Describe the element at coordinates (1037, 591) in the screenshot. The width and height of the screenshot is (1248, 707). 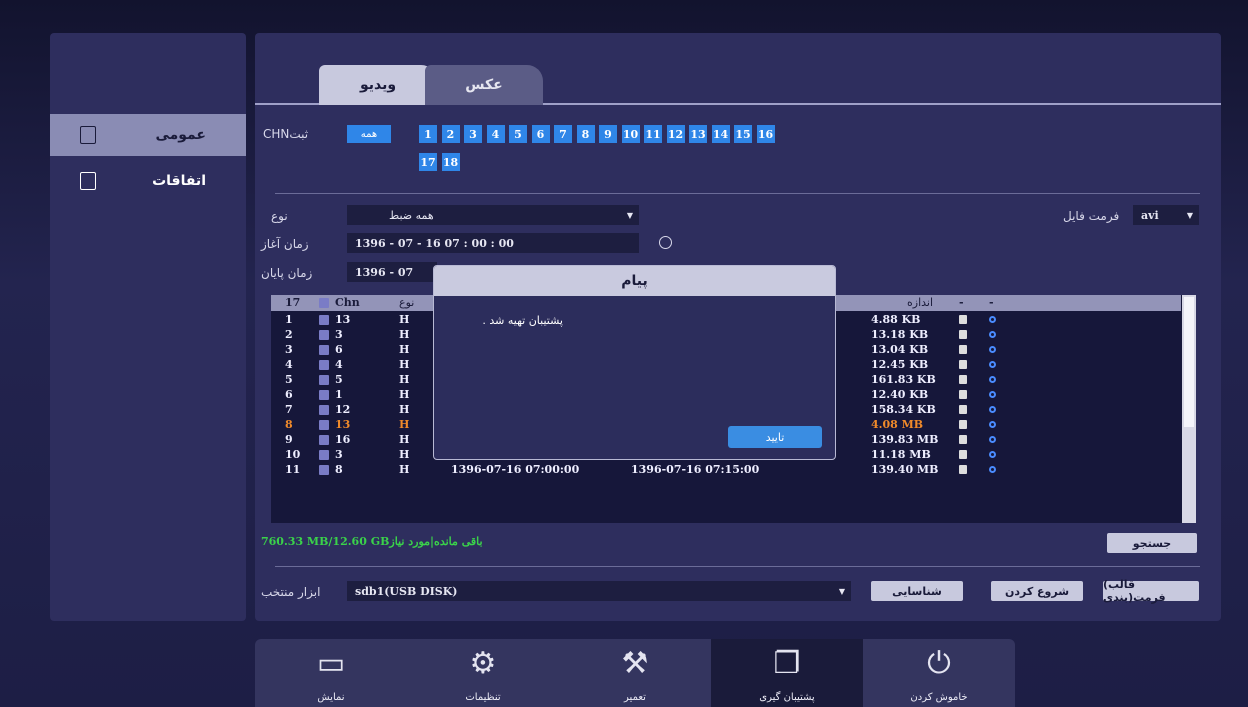
I see `start-backup-button: شروع کردن` at that location.